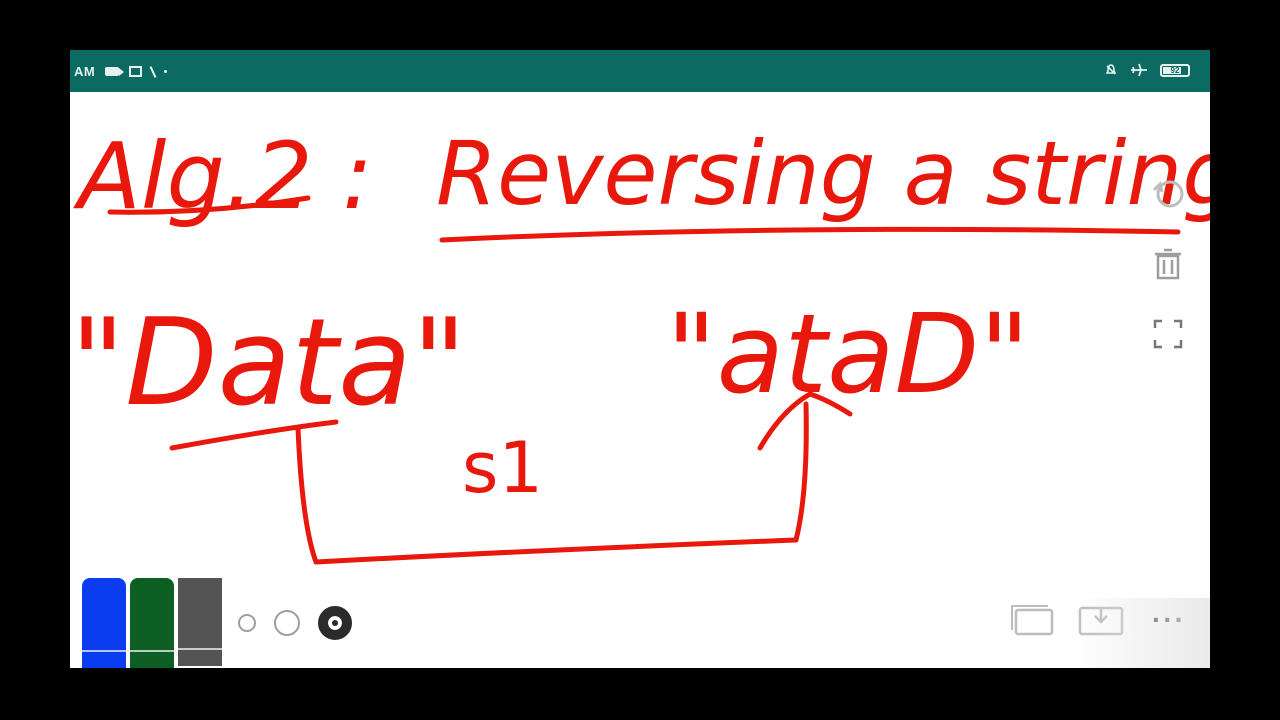 The width and height of the screenshot is (1280, 720). Describe the element at coordinates (810, 234) in the screenshot. I see `title-underline` at that location.